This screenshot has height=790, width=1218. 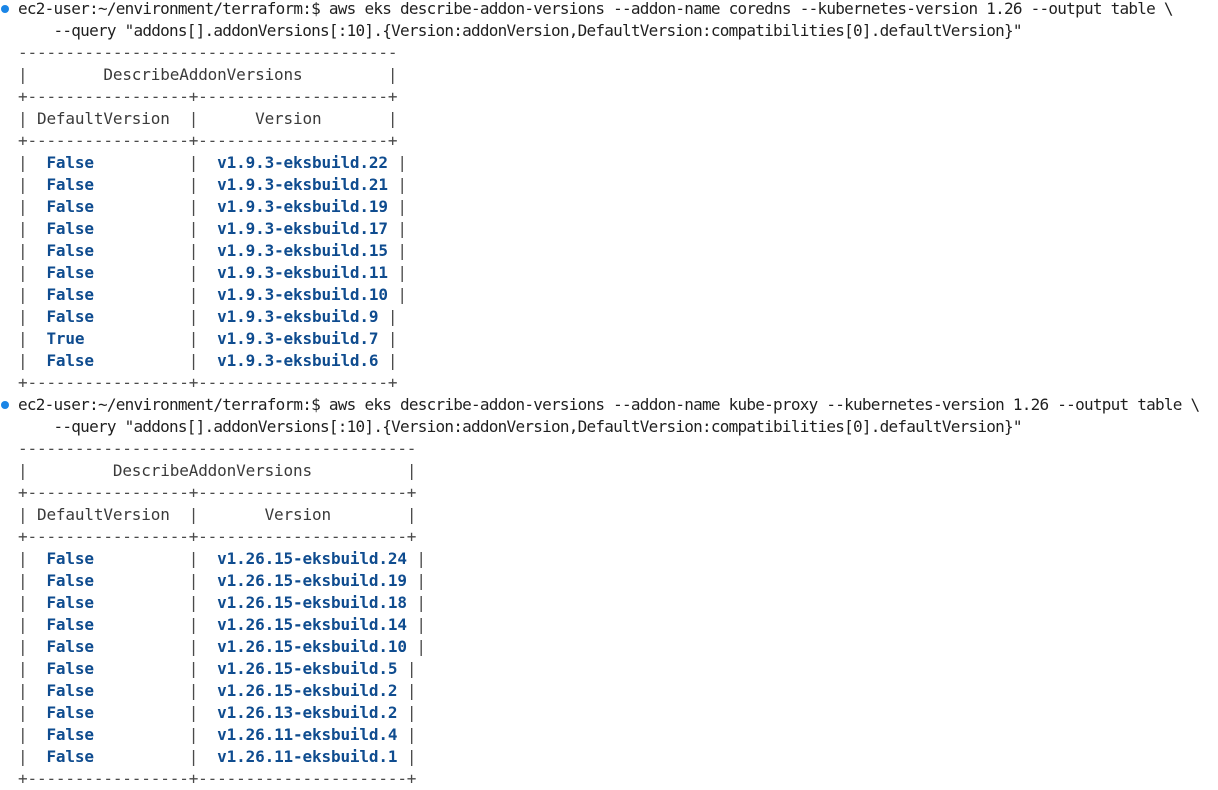 I want to click on table-row: | False | v1.9.3-eksbuild.6 |, so click(x=208, y=360).